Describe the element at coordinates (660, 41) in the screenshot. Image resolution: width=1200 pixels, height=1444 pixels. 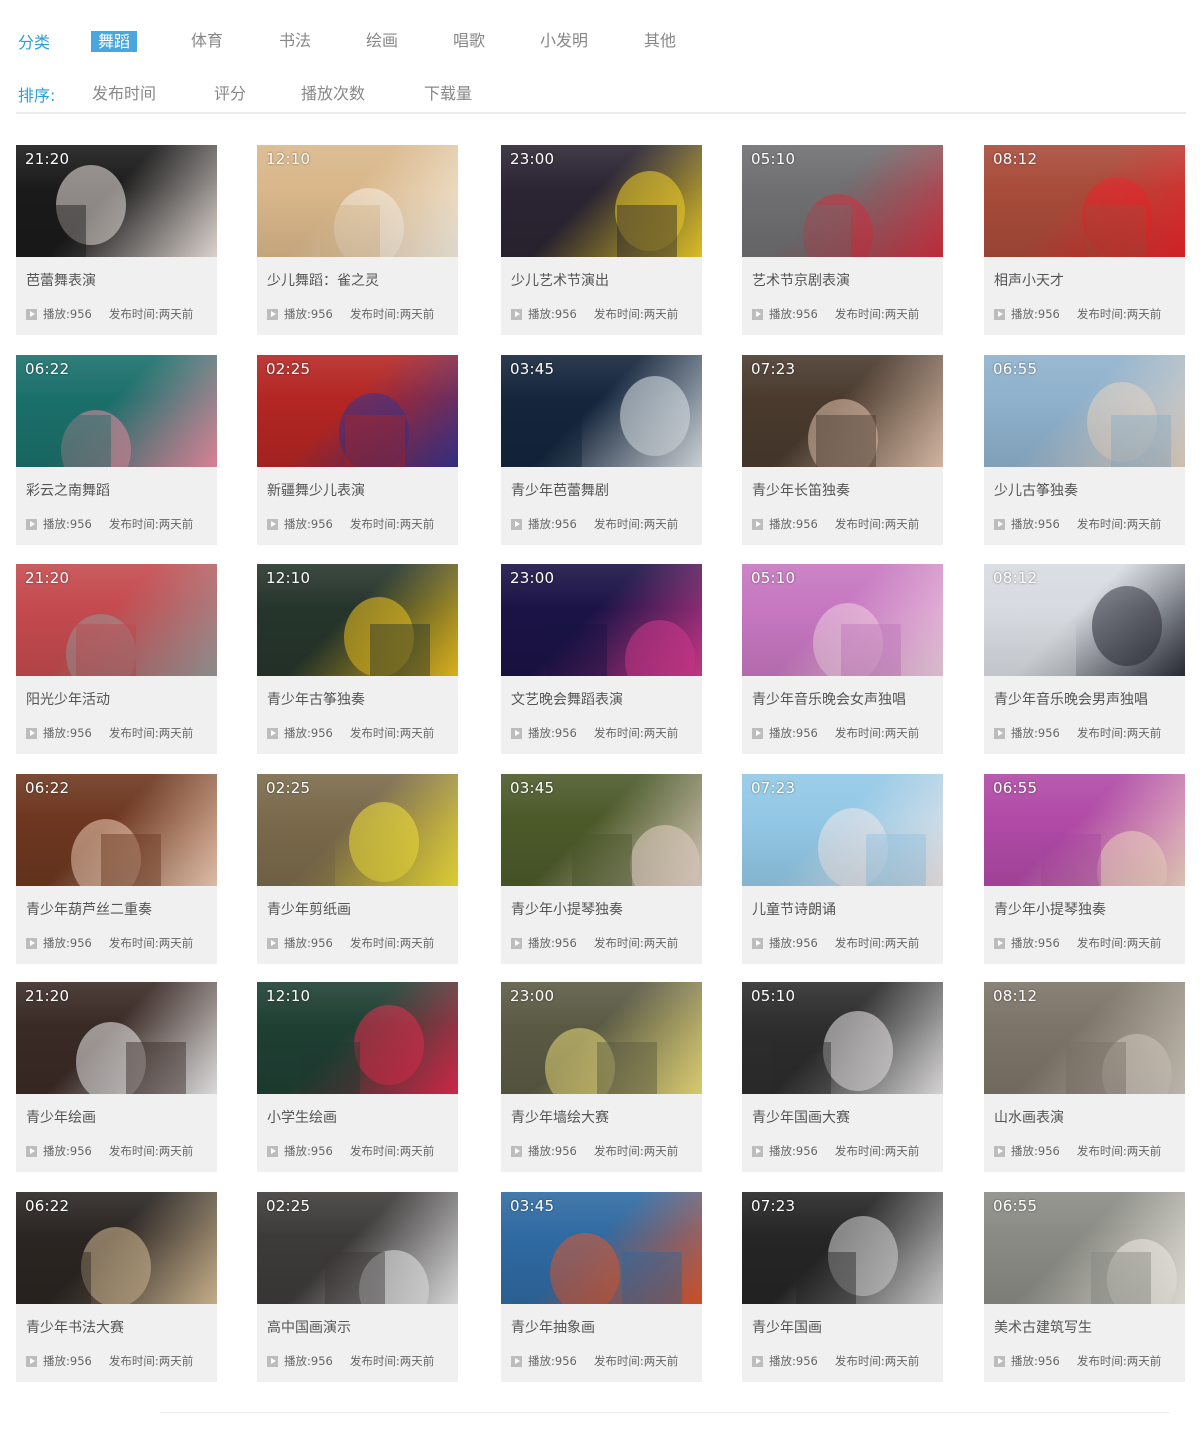
I see `category-other: 其他` at that location.